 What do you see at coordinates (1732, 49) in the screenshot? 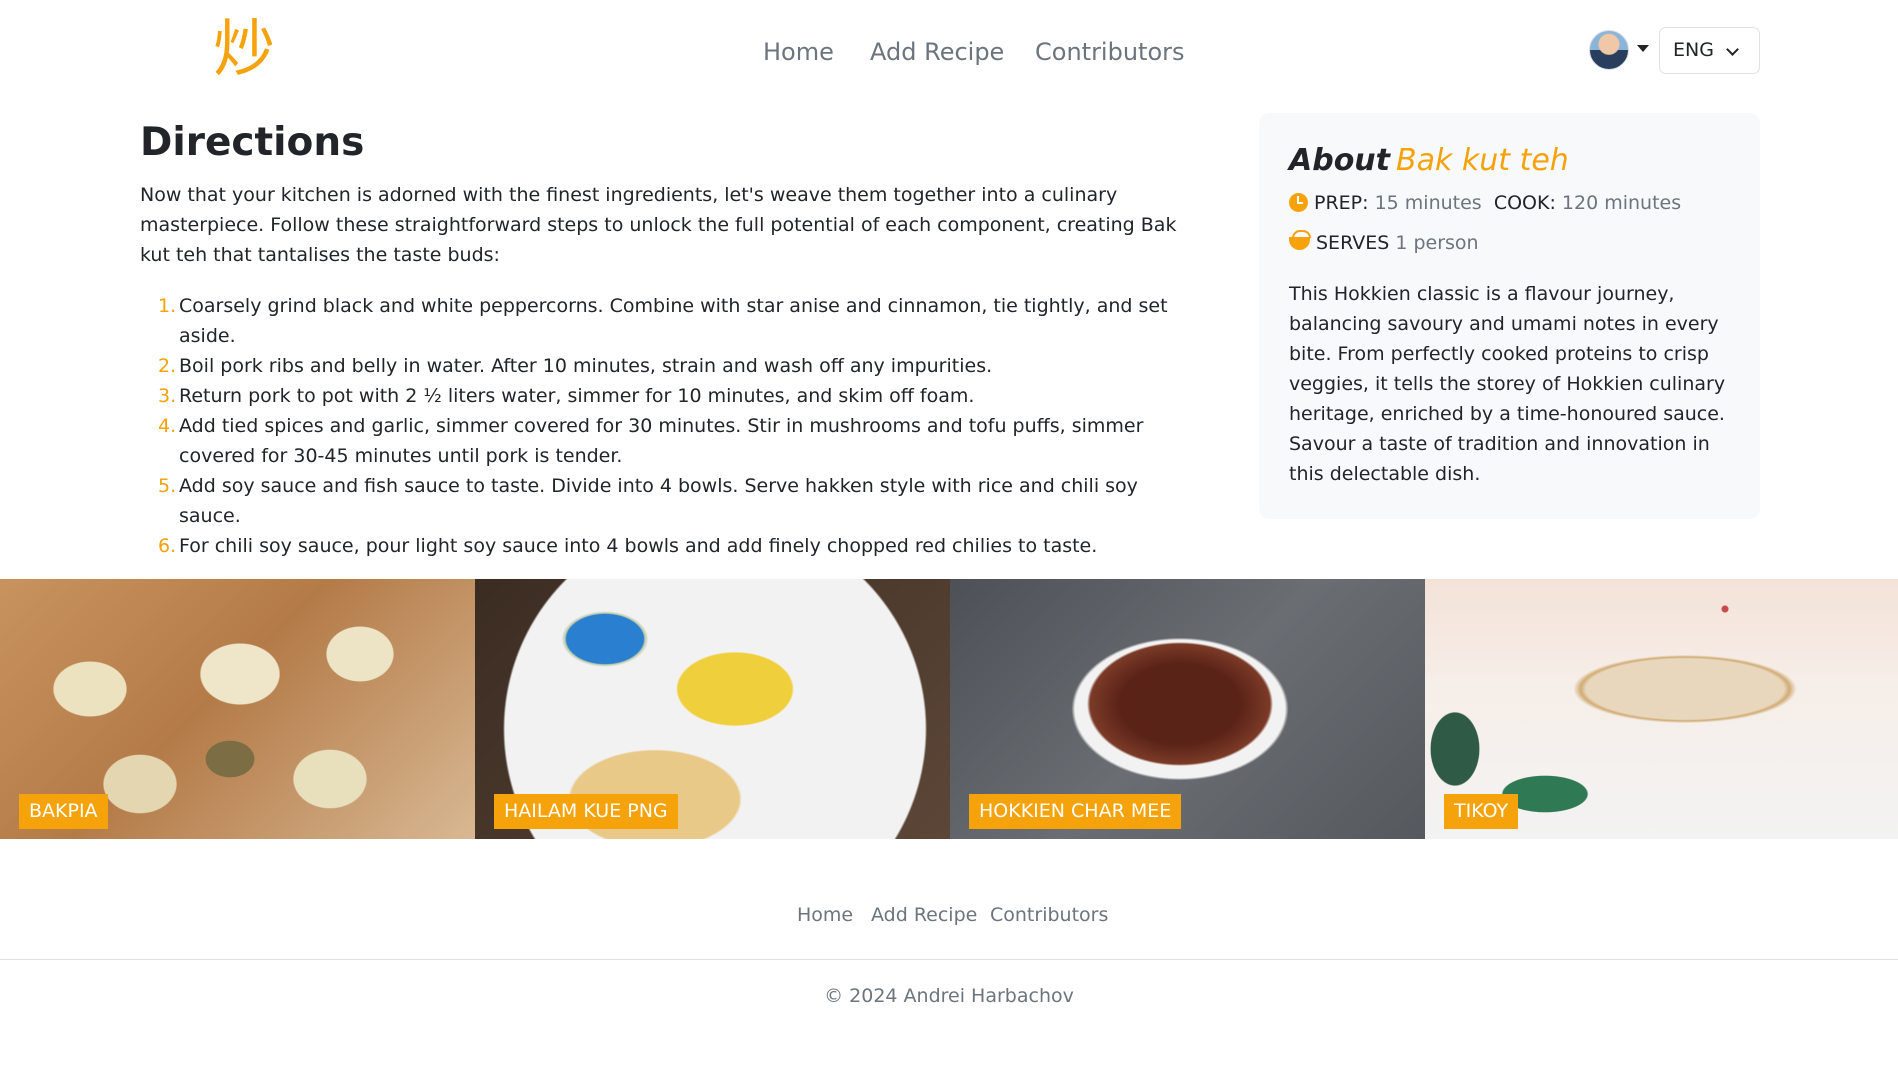
I see `chevron-down-icon` at bounding box center [1732, 49].